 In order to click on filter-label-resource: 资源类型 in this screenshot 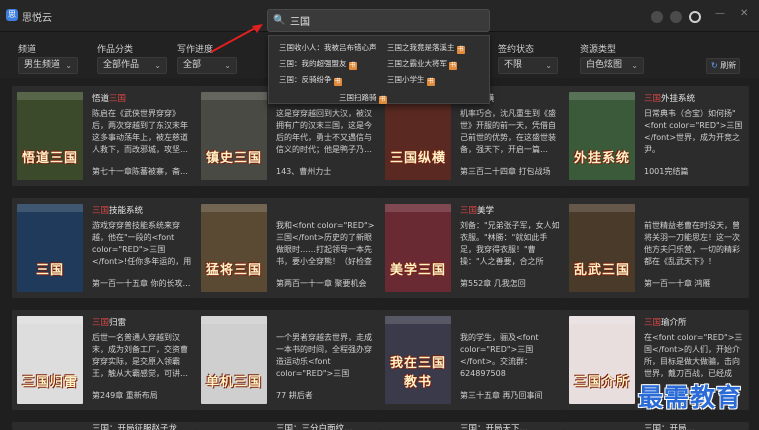, I will do `click(598, 50)`.